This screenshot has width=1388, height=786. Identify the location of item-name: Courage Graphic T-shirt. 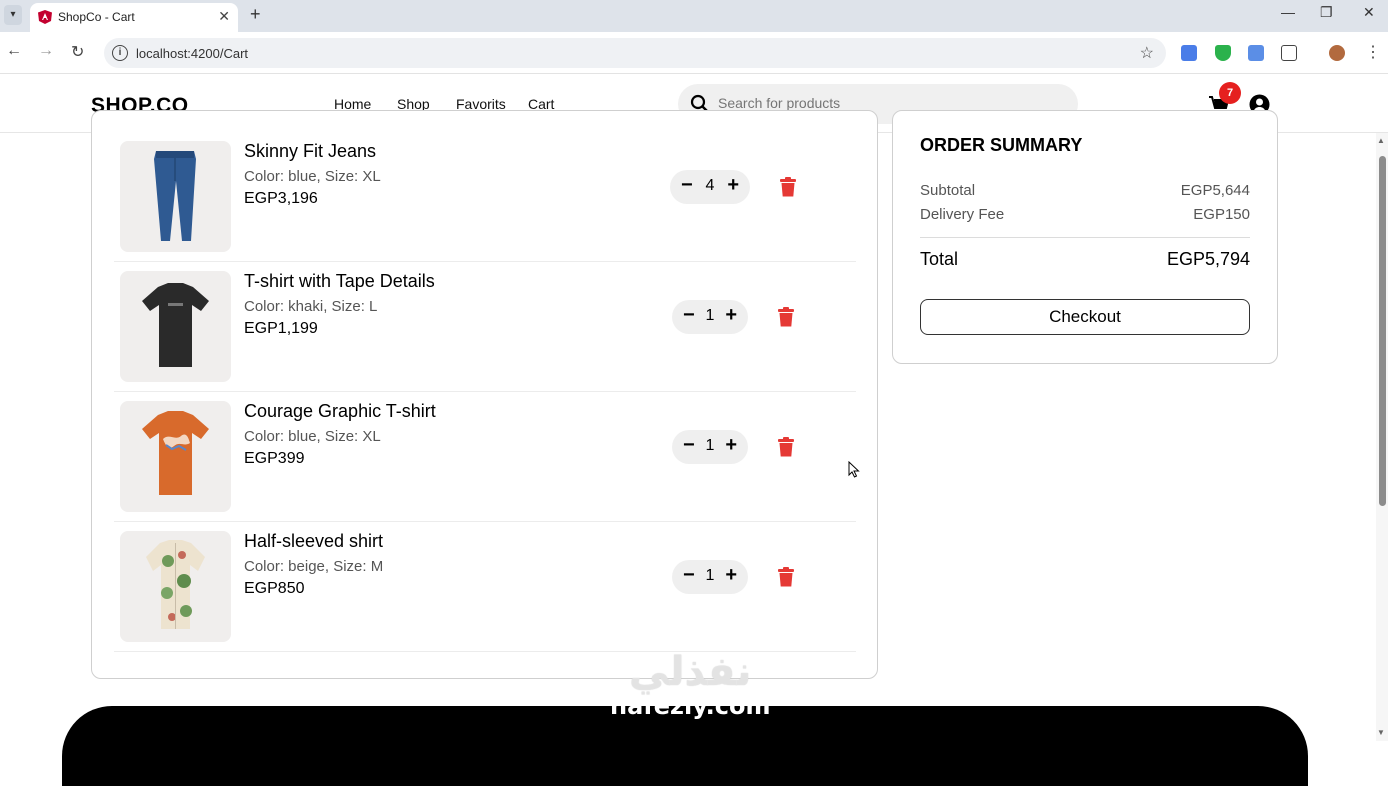
(340, 411).